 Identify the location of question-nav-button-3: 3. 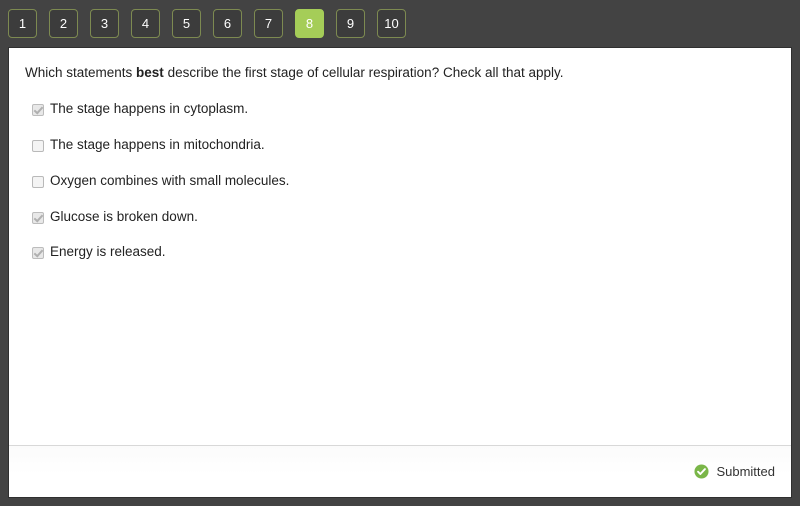
(104, 23).